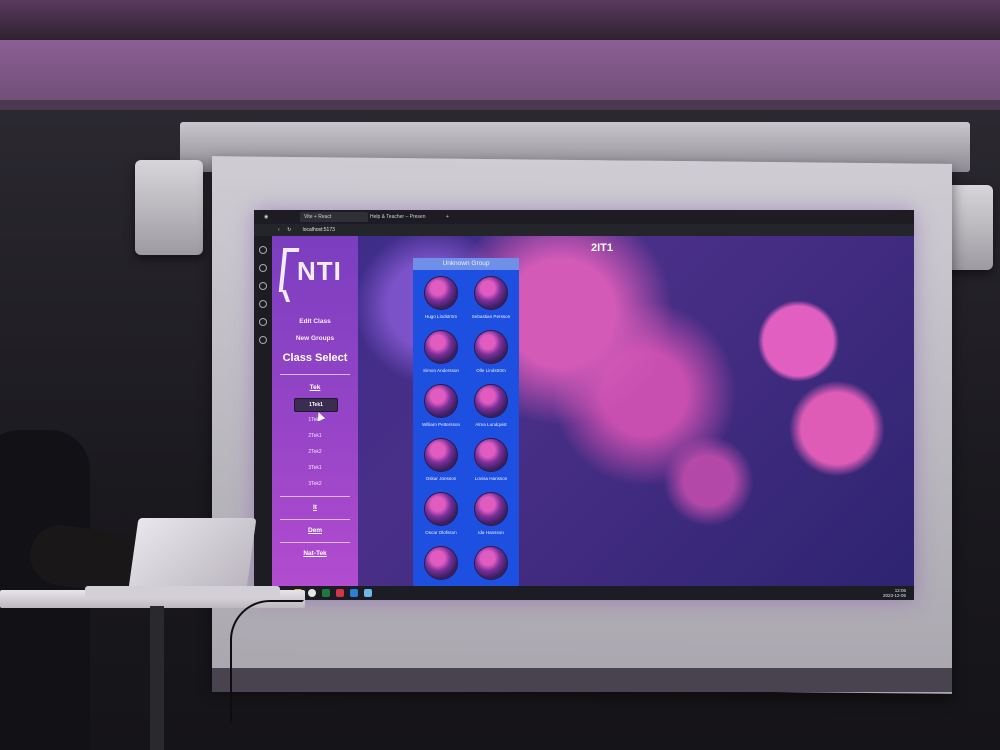 The width and height of the screenshot is (1000, 750). Describe the element at coordinates (263, 411) in the screenshot. I see `browser-sidebar` at that location.